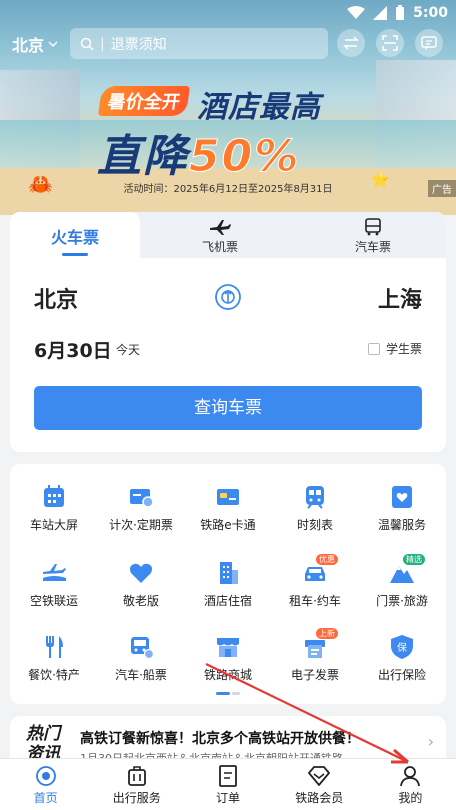 The width and height of the screenshot is (456, 810). I want to click on service-care: 温馨服务, so click(402, 508).